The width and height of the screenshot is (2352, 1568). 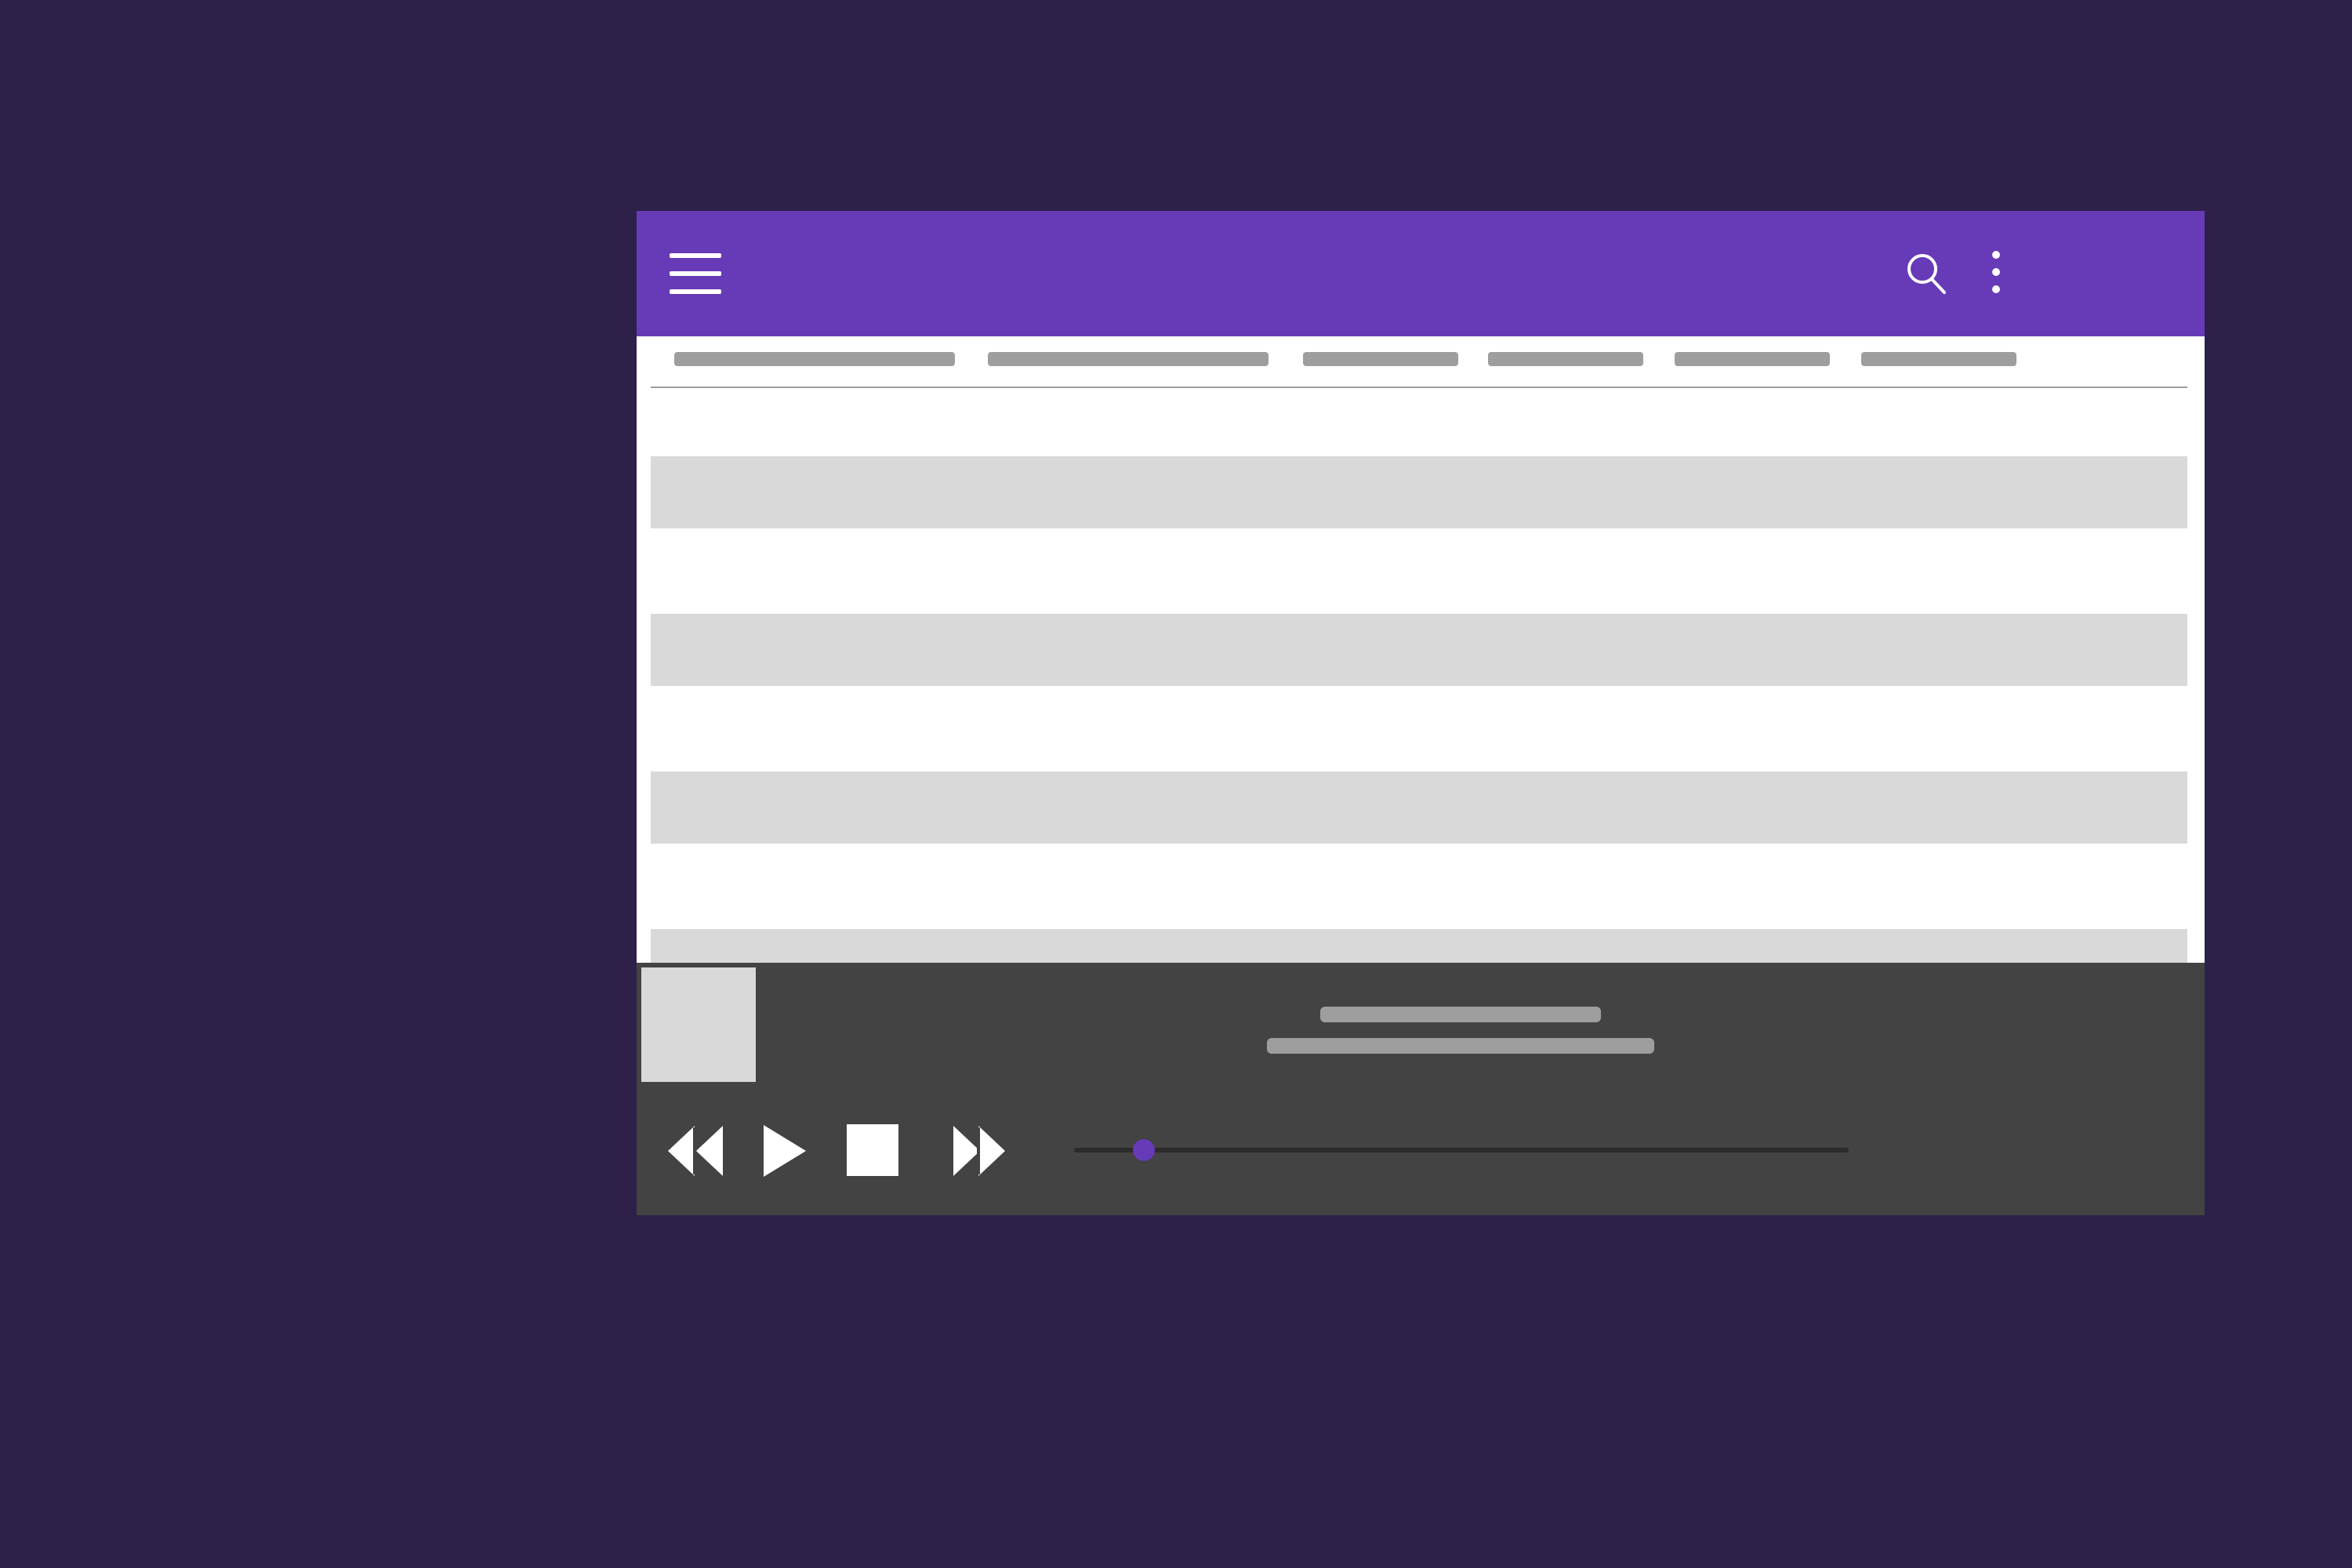 I want to click on play-icon, so click(x=785, y=1151).